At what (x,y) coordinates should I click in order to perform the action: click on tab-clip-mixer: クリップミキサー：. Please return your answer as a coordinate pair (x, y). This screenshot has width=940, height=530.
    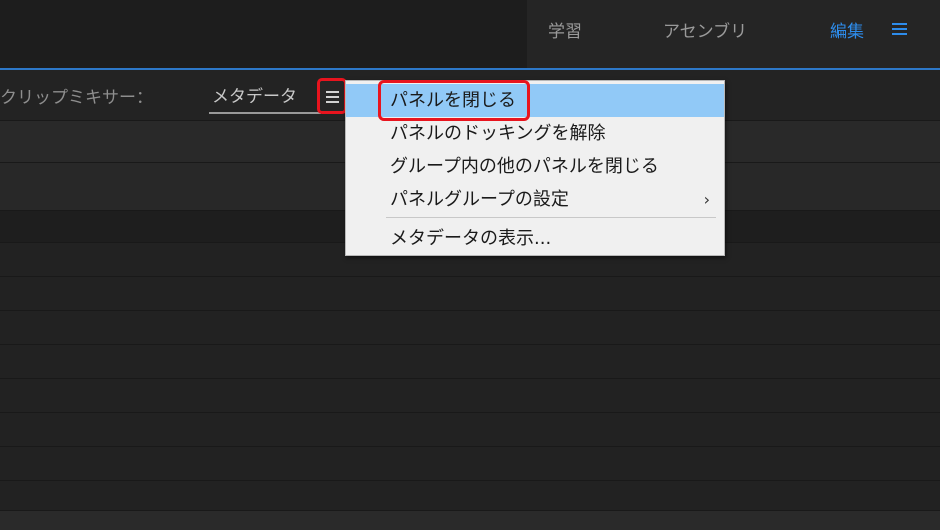
    Looking at the image, I should click on (76, 95).